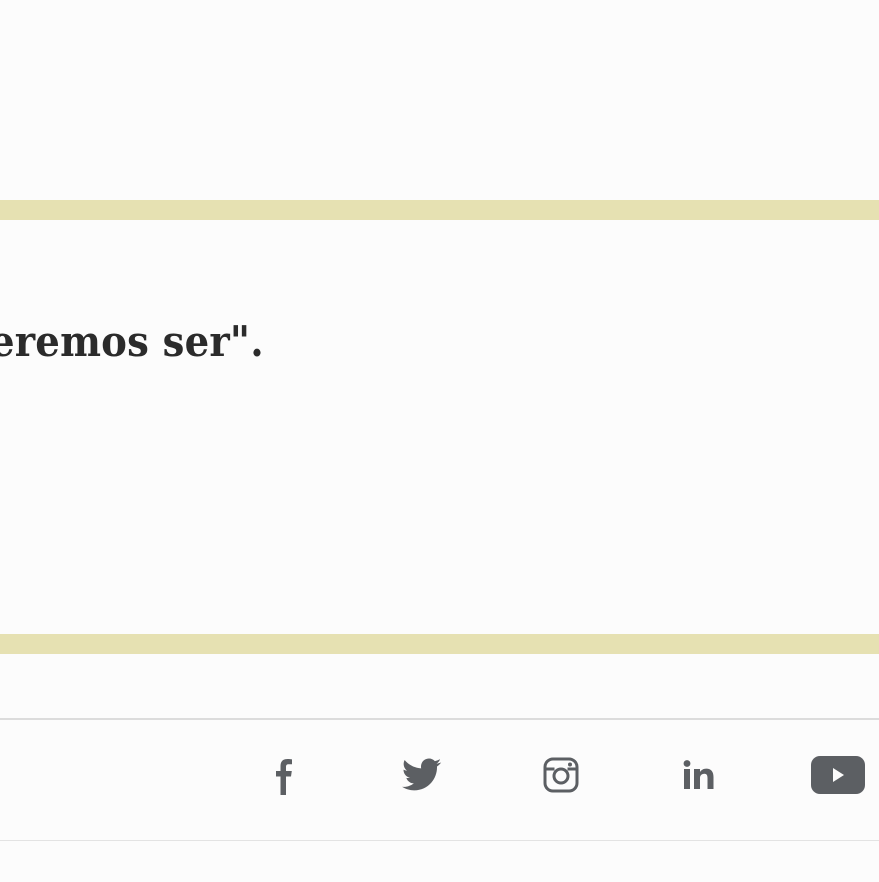  I want to click on footer-bottom-divider, so click(439, 840).